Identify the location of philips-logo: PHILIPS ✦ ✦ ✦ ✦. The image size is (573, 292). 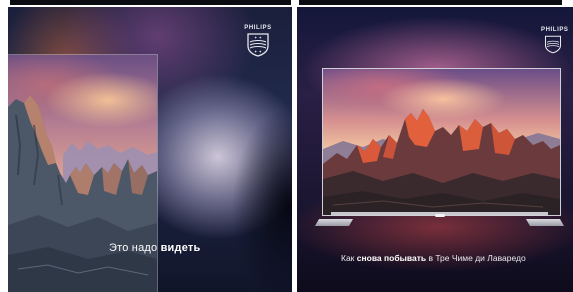
(258, 40).